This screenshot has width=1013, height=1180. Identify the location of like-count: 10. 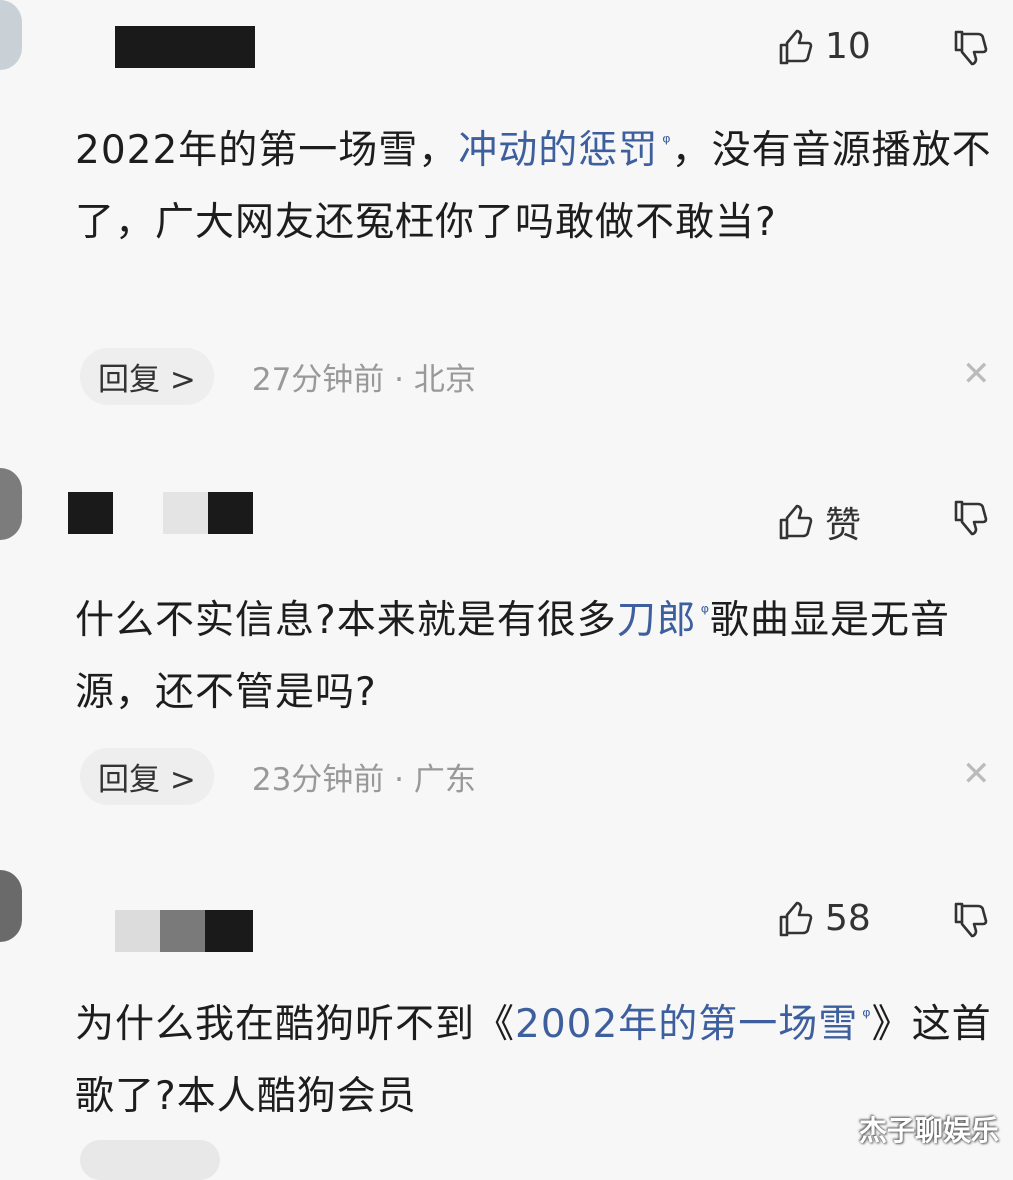
(848, 46).